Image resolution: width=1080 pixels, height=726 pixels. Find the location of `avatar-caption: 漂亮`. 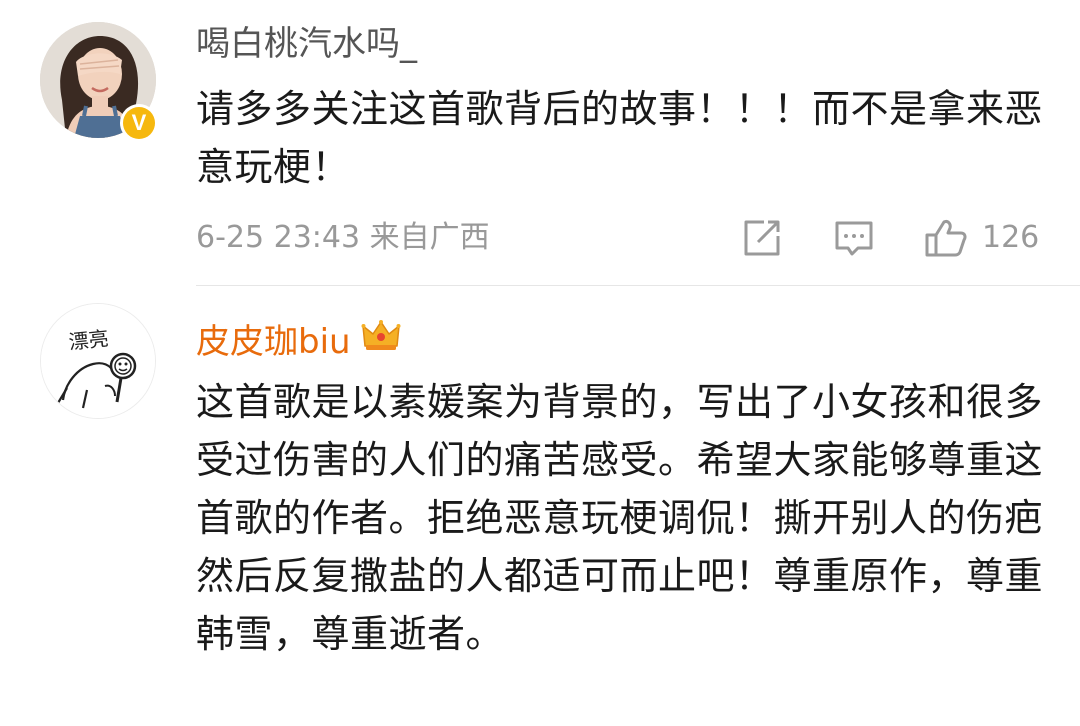

avatar-caption: 漂亮 is located at coordinates (88, 340).